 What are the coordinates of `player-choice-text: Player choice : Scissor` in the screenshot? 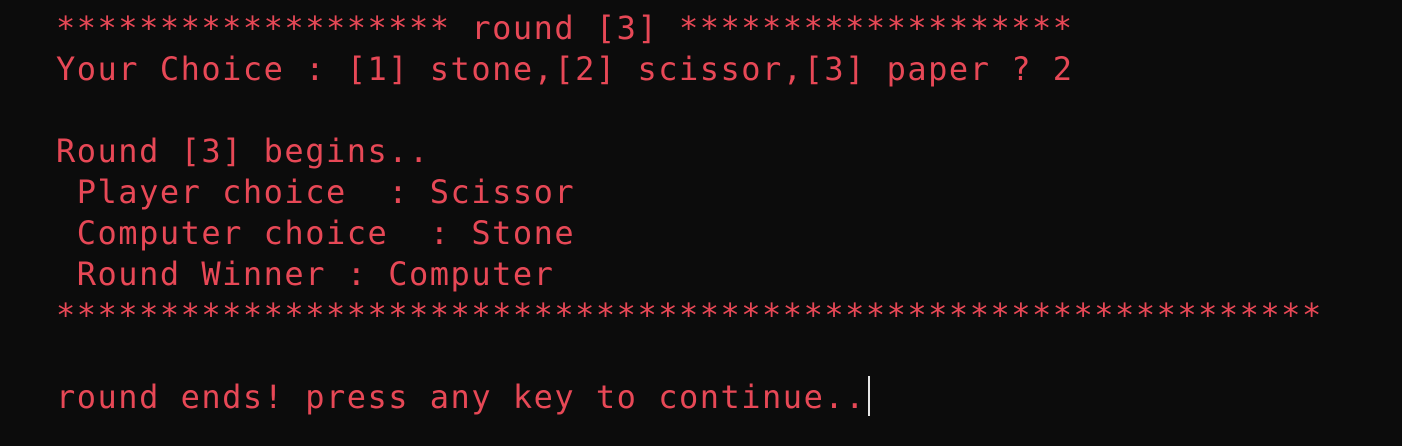 It's located at (316, 192).